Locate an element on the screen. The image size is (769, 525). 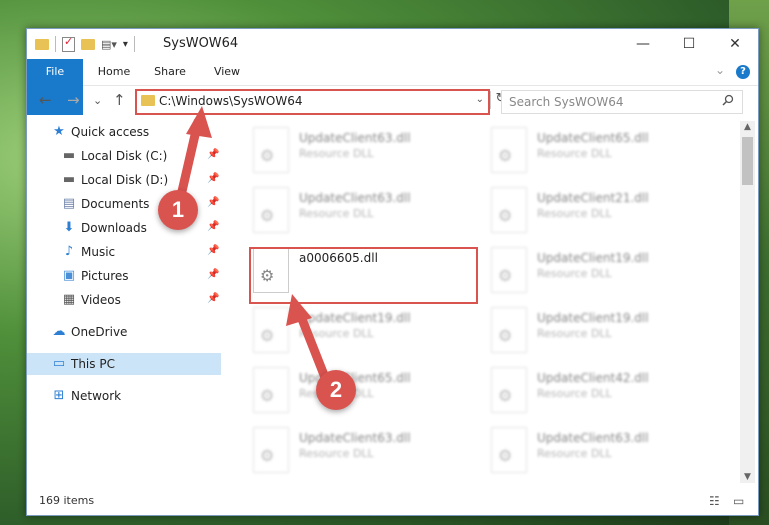
annotation-arrows is located at coordinates (253, 245).